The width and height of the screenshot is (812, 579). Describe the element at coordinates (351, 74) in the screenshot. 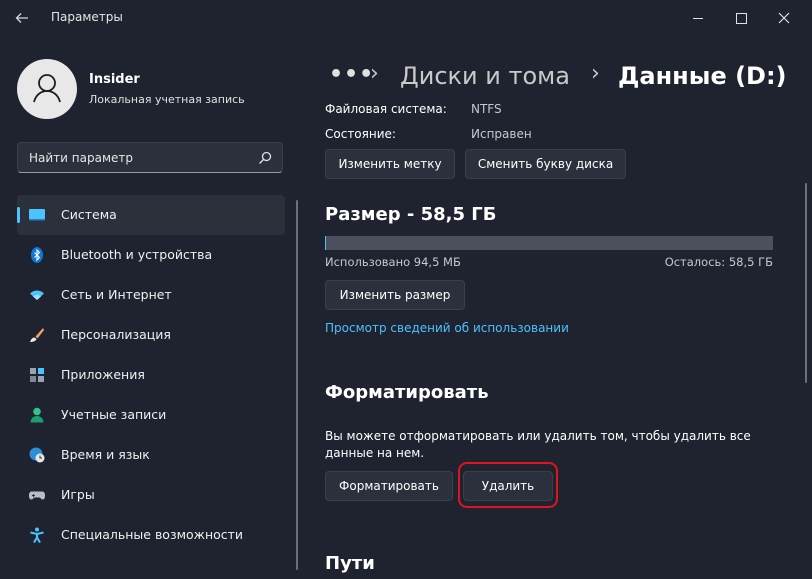

I see `breadcrumb-more: •••` at that location.